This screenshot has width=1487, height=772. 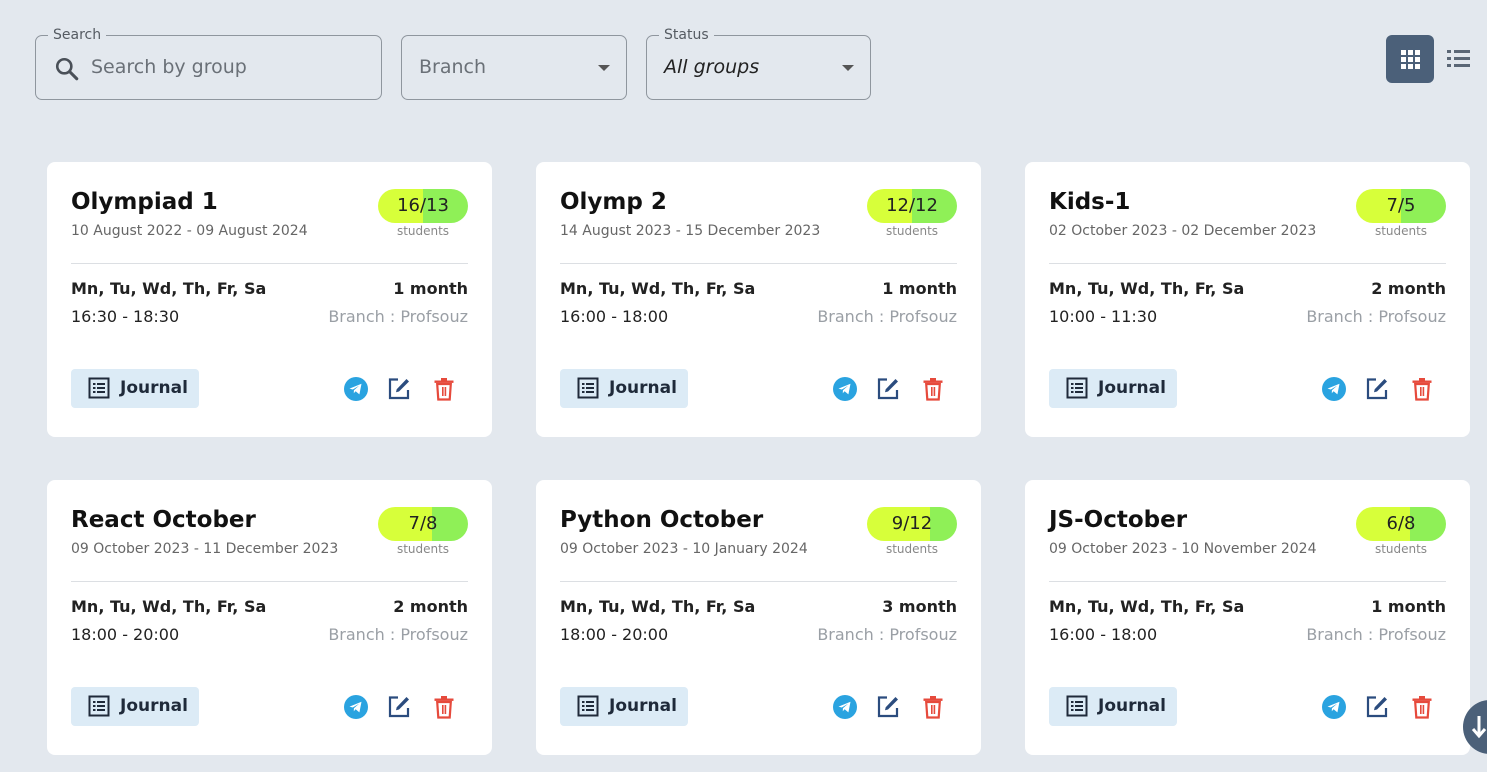 What do you see at coordinates (1090, 202) in the screenshot?
I see `group-title: Kids-1` at bounding box center [1090, 202].